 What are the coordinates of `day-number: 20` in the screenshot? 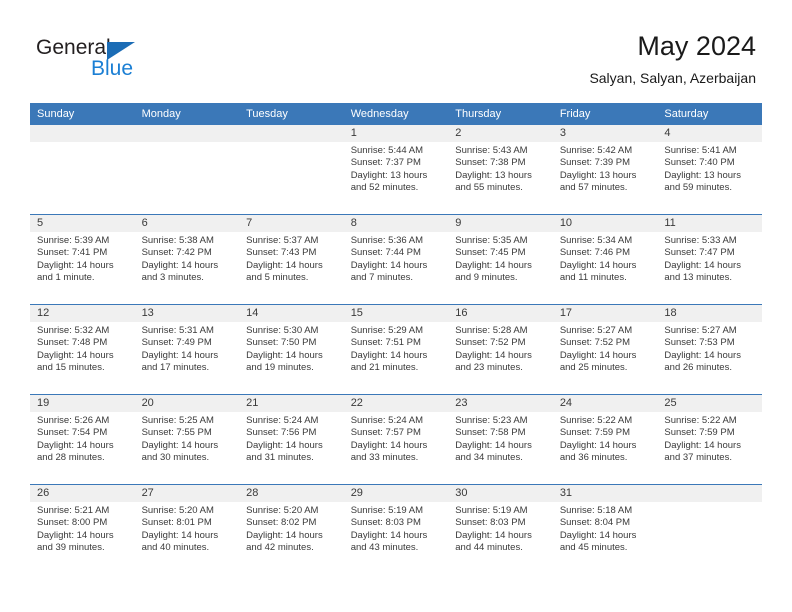 It's located at (187, 403).